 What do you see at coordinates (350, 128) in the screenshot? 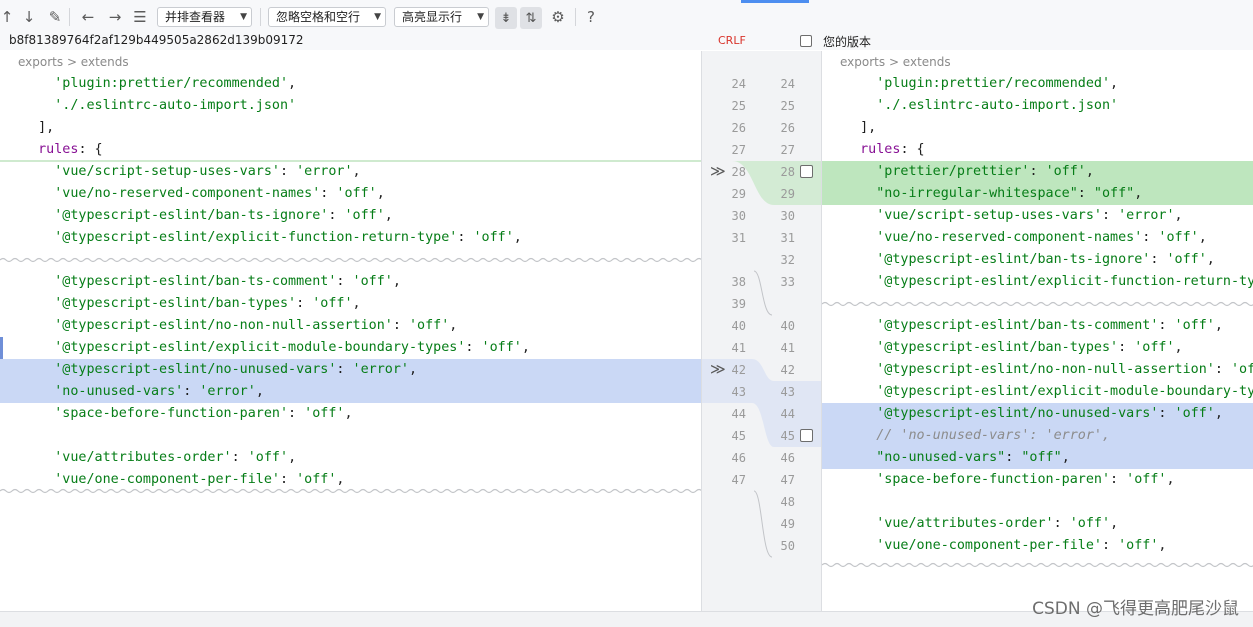
I see `left-code-line: ],` at bounding box center [350, 128].